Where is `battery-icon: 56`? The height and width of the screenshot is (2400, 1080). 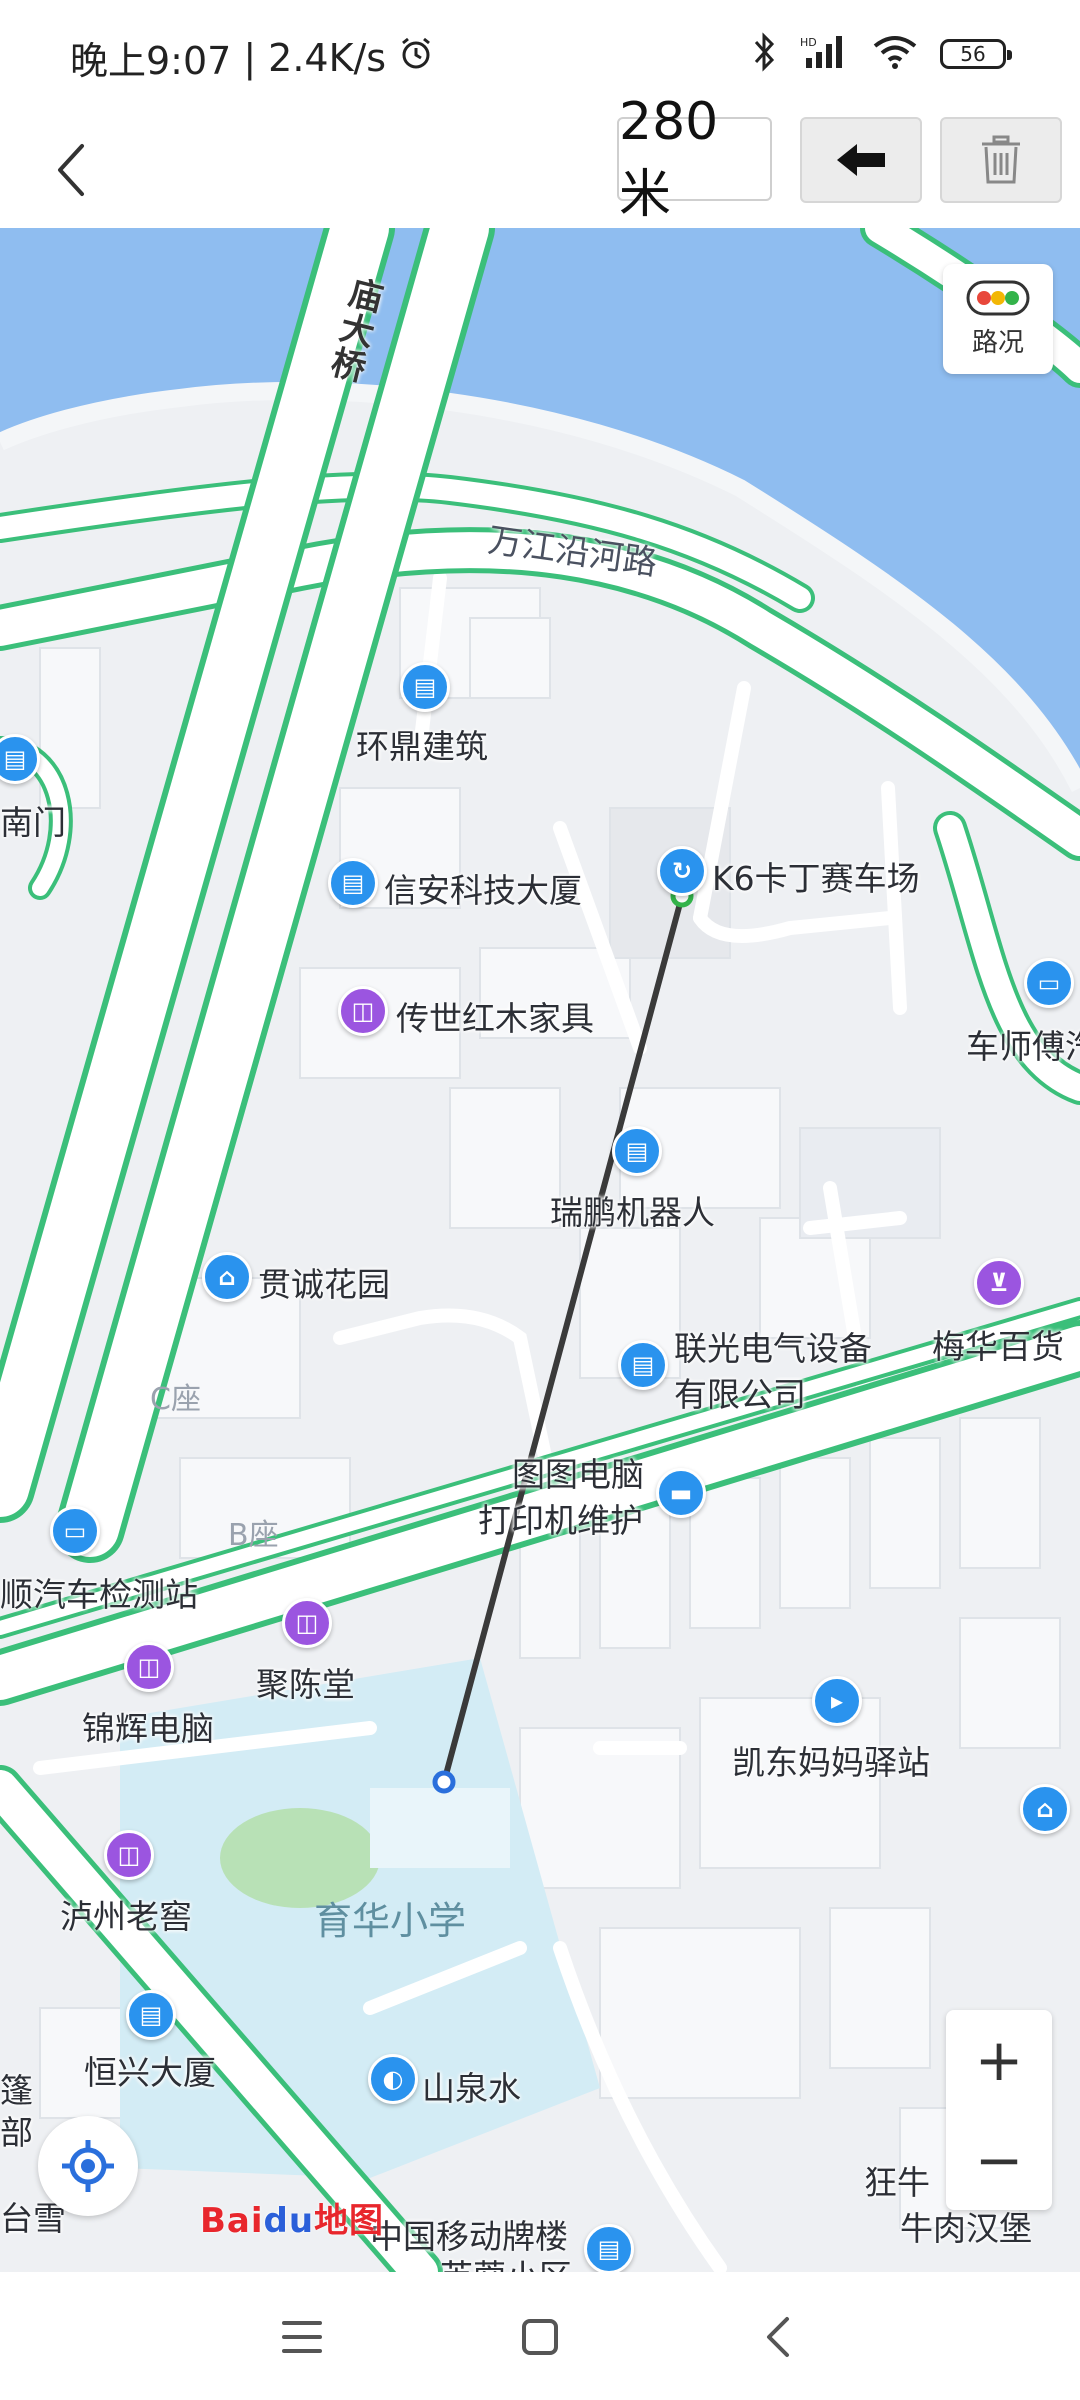
battery-icon: 56 is located at coordinates (976, 54).